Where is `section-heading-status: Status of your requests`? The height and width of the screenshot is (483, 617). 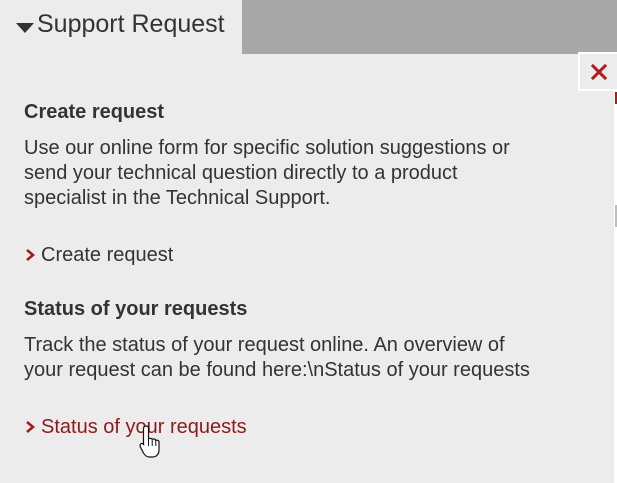
section-heading-status: Status of your requests is located at coordinates (136, 309).